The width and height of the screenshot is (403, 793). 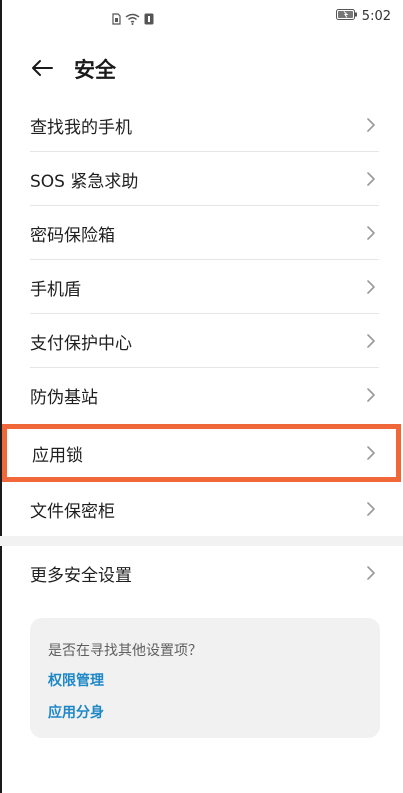 I want to click on settings-item-label: 防伪基站, so click(x=64, y=397).